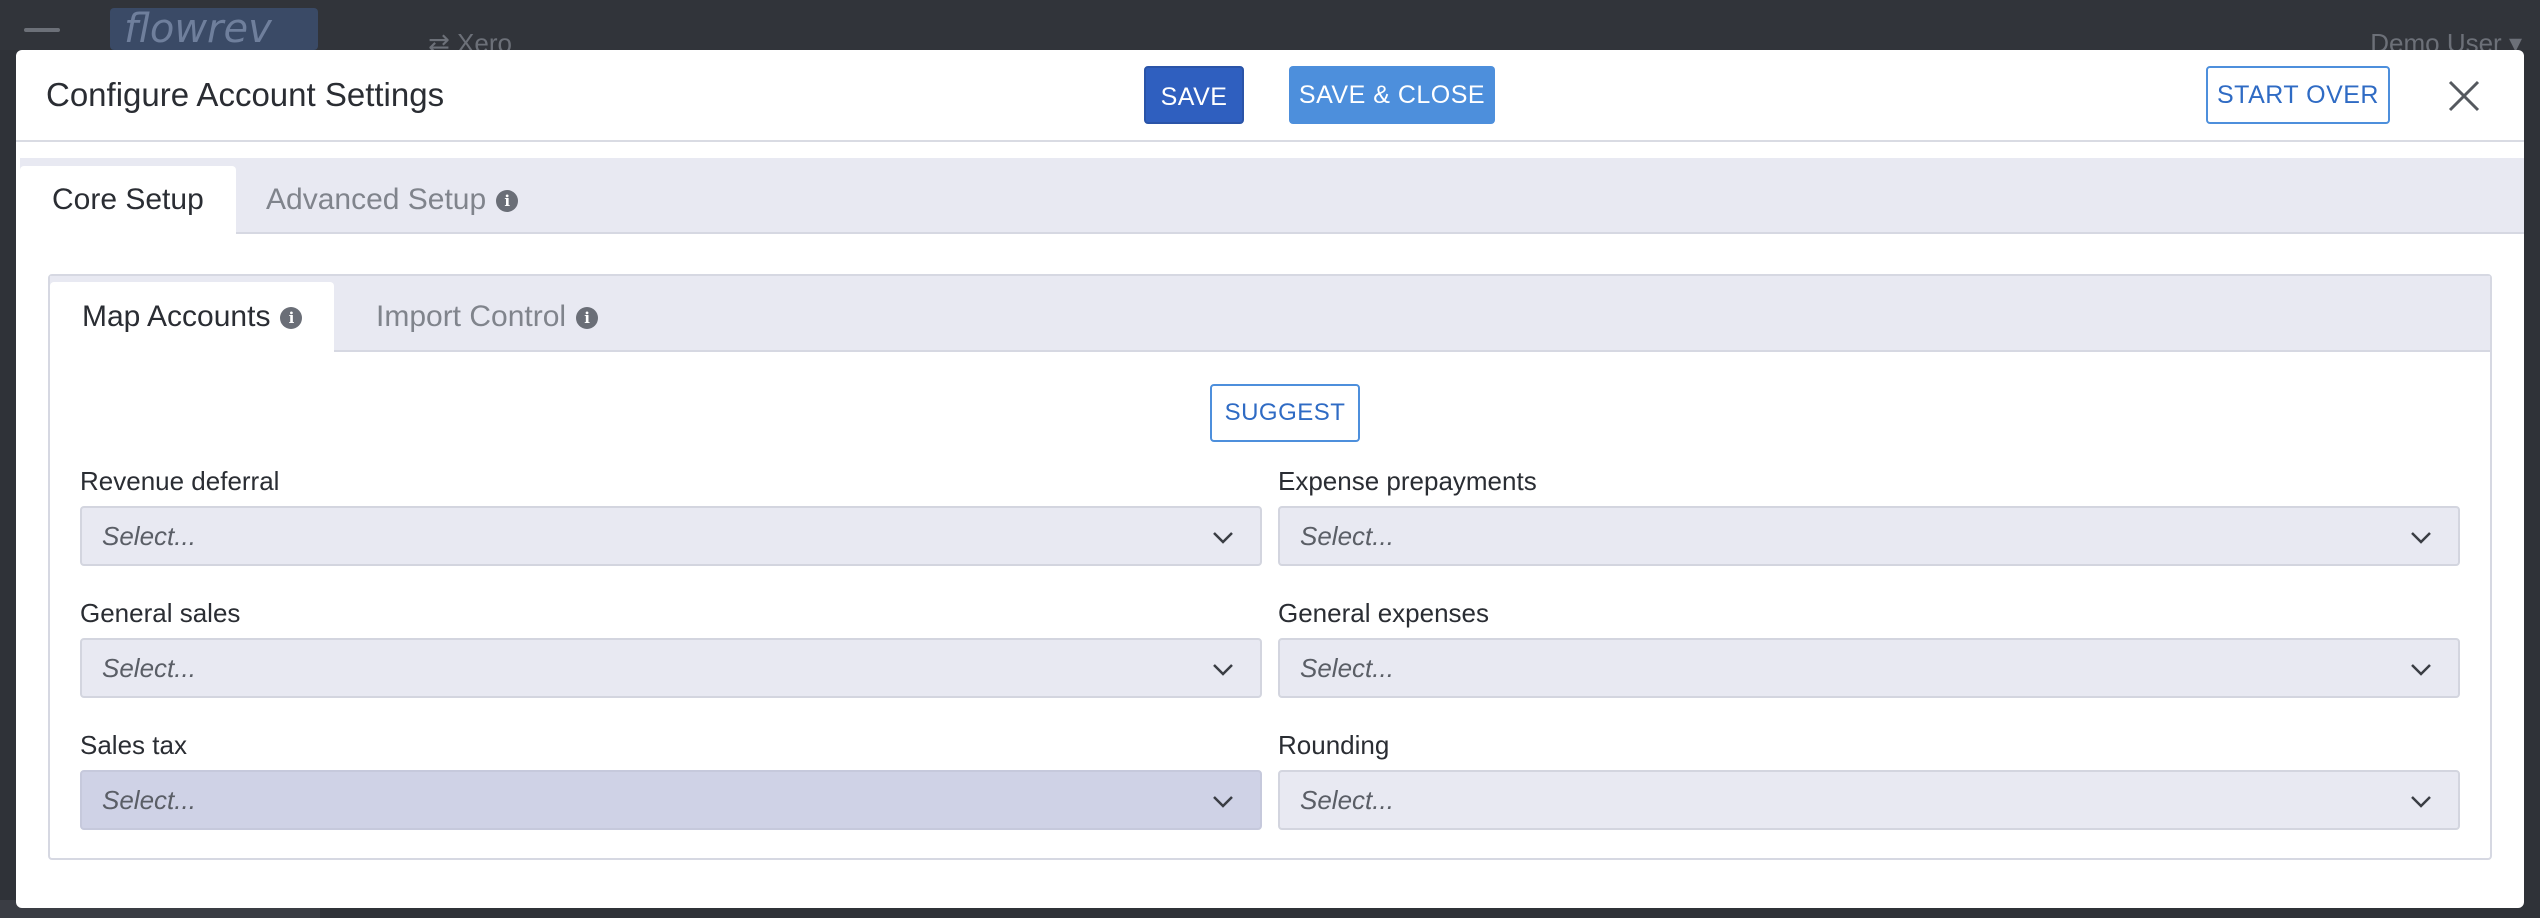 This screenshot has height=918, width=2540. What do you see at coordinates (245, 94) in the screenshot?
I see `modal-title: Configure Account Settings` at bounding box center [245, 94].